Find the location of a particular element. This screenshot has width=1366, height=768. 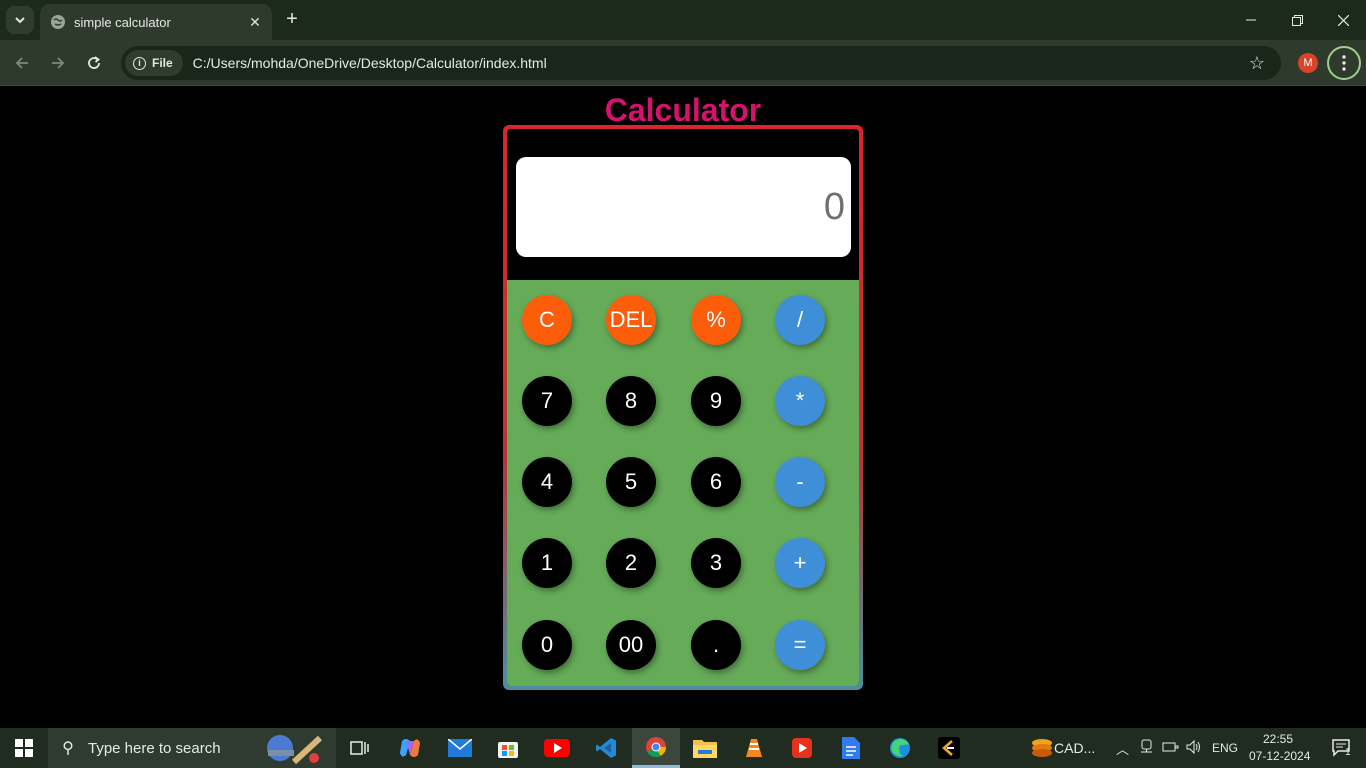

play-icon is located at coordinates (802, 748).